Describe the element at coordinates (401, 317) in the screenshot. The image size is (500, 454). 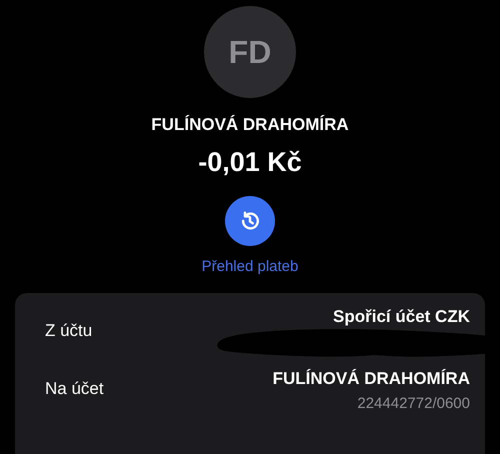
I see `detail-value: Spořicí účet CZK` at that location.